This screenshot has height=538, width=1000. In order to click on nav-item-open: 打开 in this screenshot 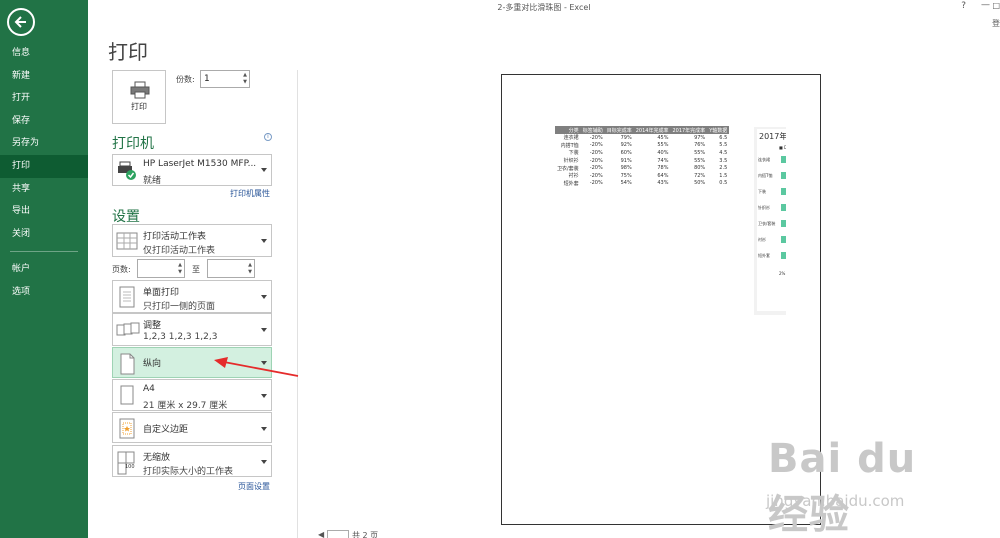, I will do `click(44, 98)`.